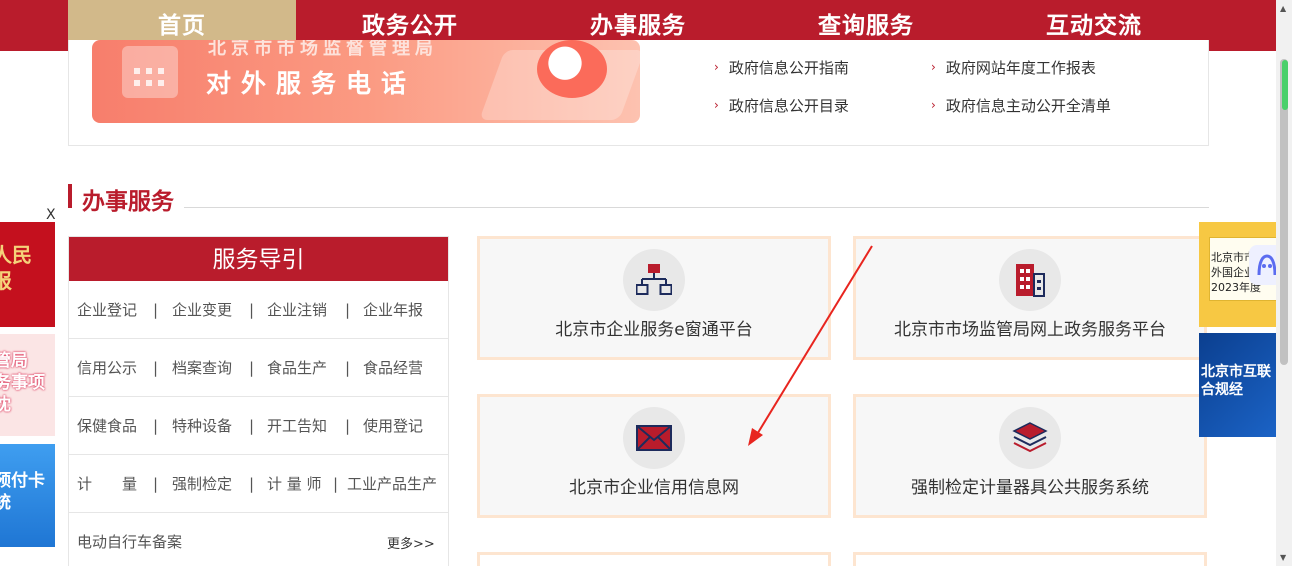 Image resolution: width=1292 pixels, height=566 pixels. Describe the element at coordinates (393, 310) in the screenshot. I see `guide-item: 企业年报` at that location.